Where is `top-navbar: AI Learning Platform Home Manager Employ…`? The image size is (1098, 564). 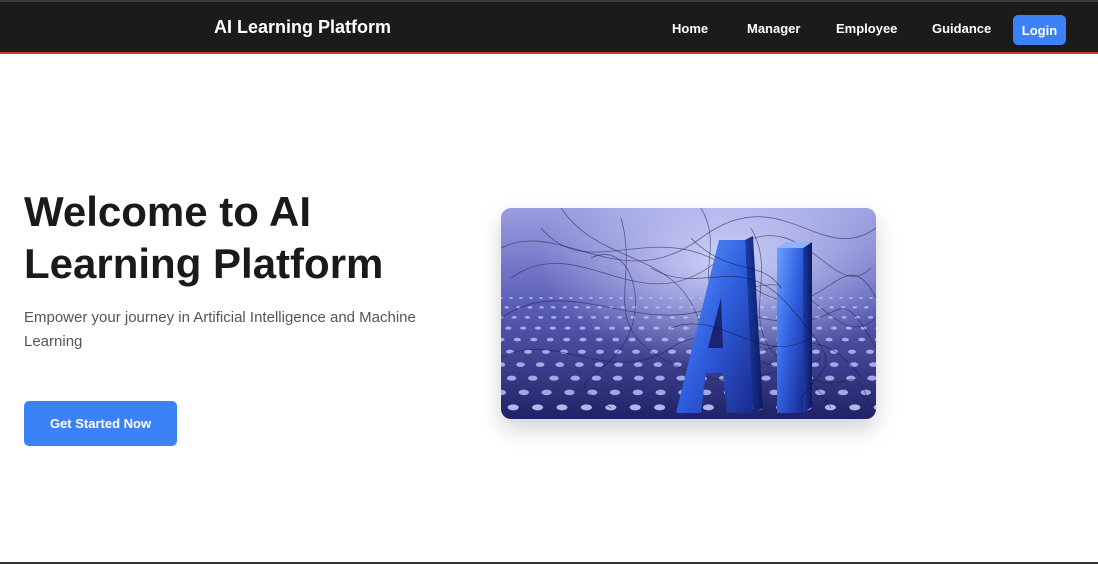 top-navbar: AI Learning Platform Home Manager Employ… is located at coordinates (549, 27).